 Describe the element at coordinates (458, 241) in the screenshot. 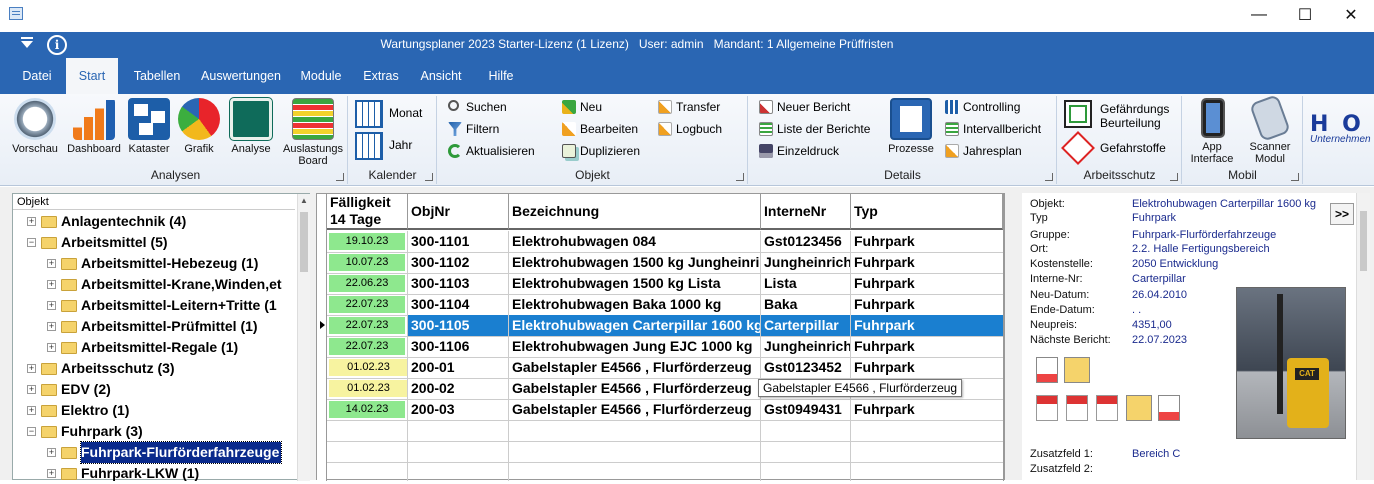

I see `cell-objnr: 300-1101` at that location.